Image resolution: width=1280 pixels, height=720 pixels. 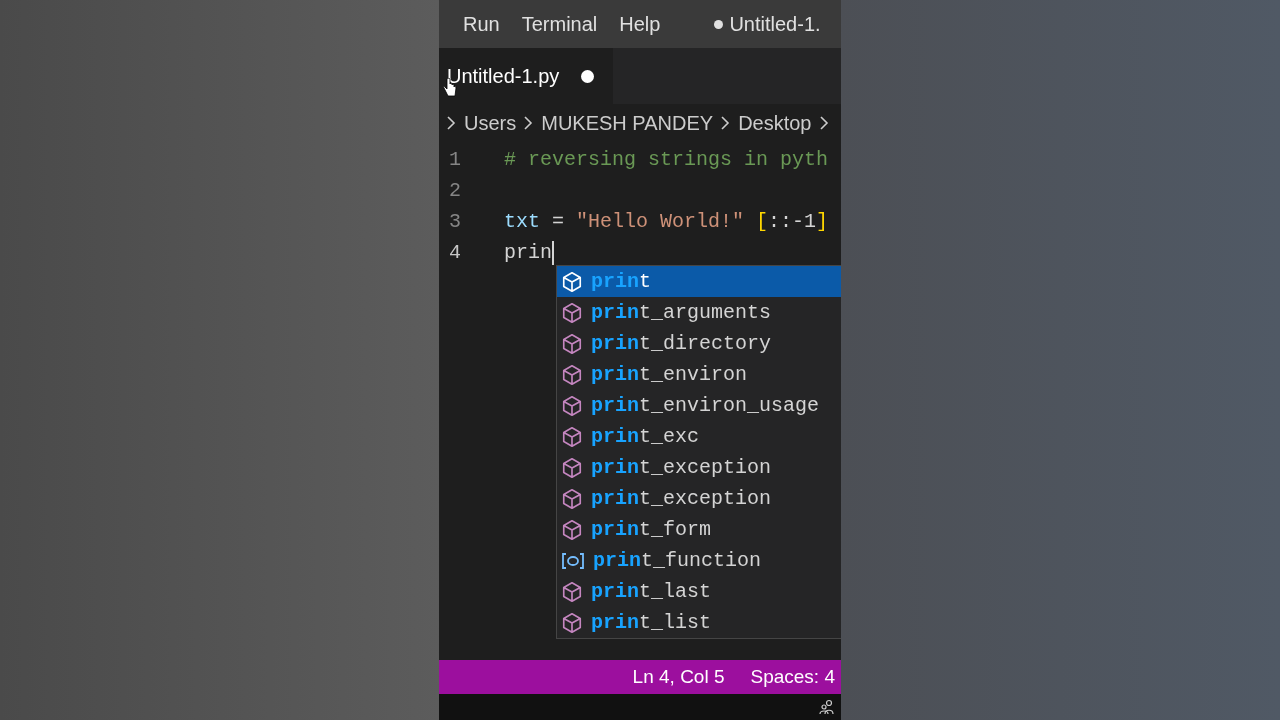 What do you see at coordinates (669, 374) in the screenshot?
I see `suggestion-label: print_environ` at bounding box center [669, 374].